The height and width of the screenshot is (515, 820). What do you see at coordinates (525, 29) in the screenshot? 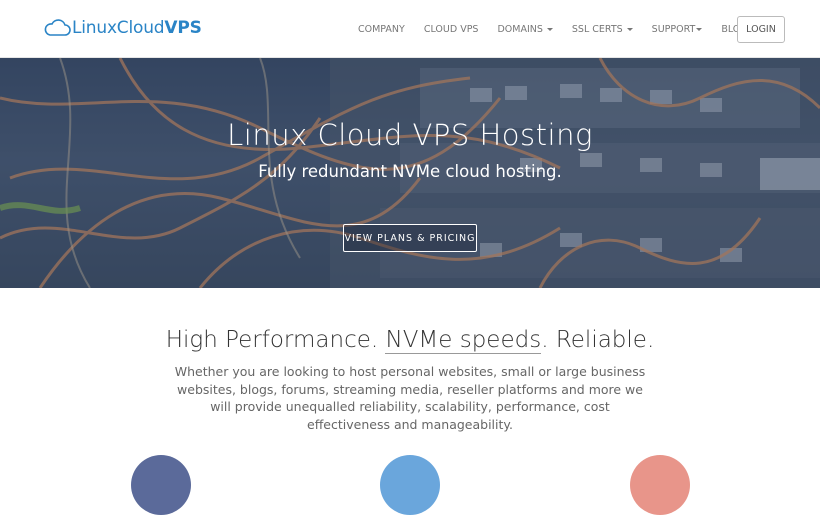
I see `nav-item-domains: Domains` at bounding box center [525, 29].